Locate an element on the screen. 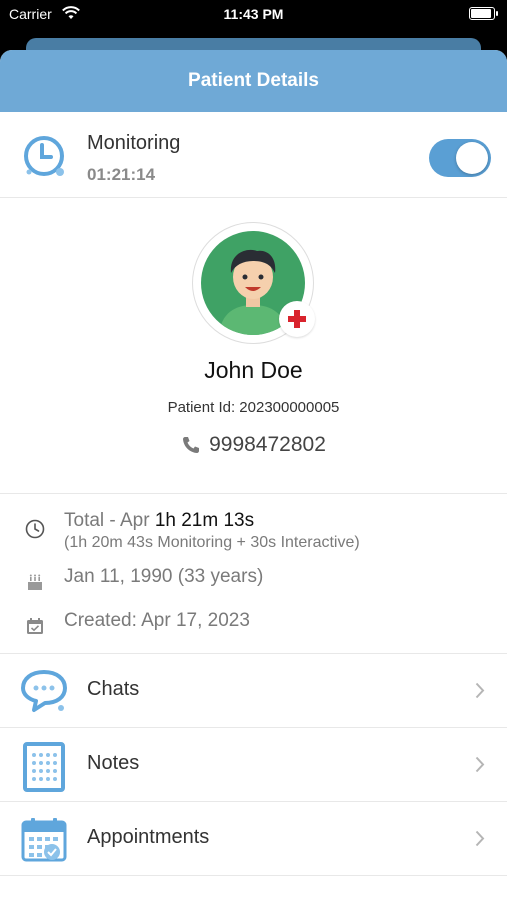 This screenshot has width=507, height=900. page-title: Patient Details is located at coordinates (253, 81).